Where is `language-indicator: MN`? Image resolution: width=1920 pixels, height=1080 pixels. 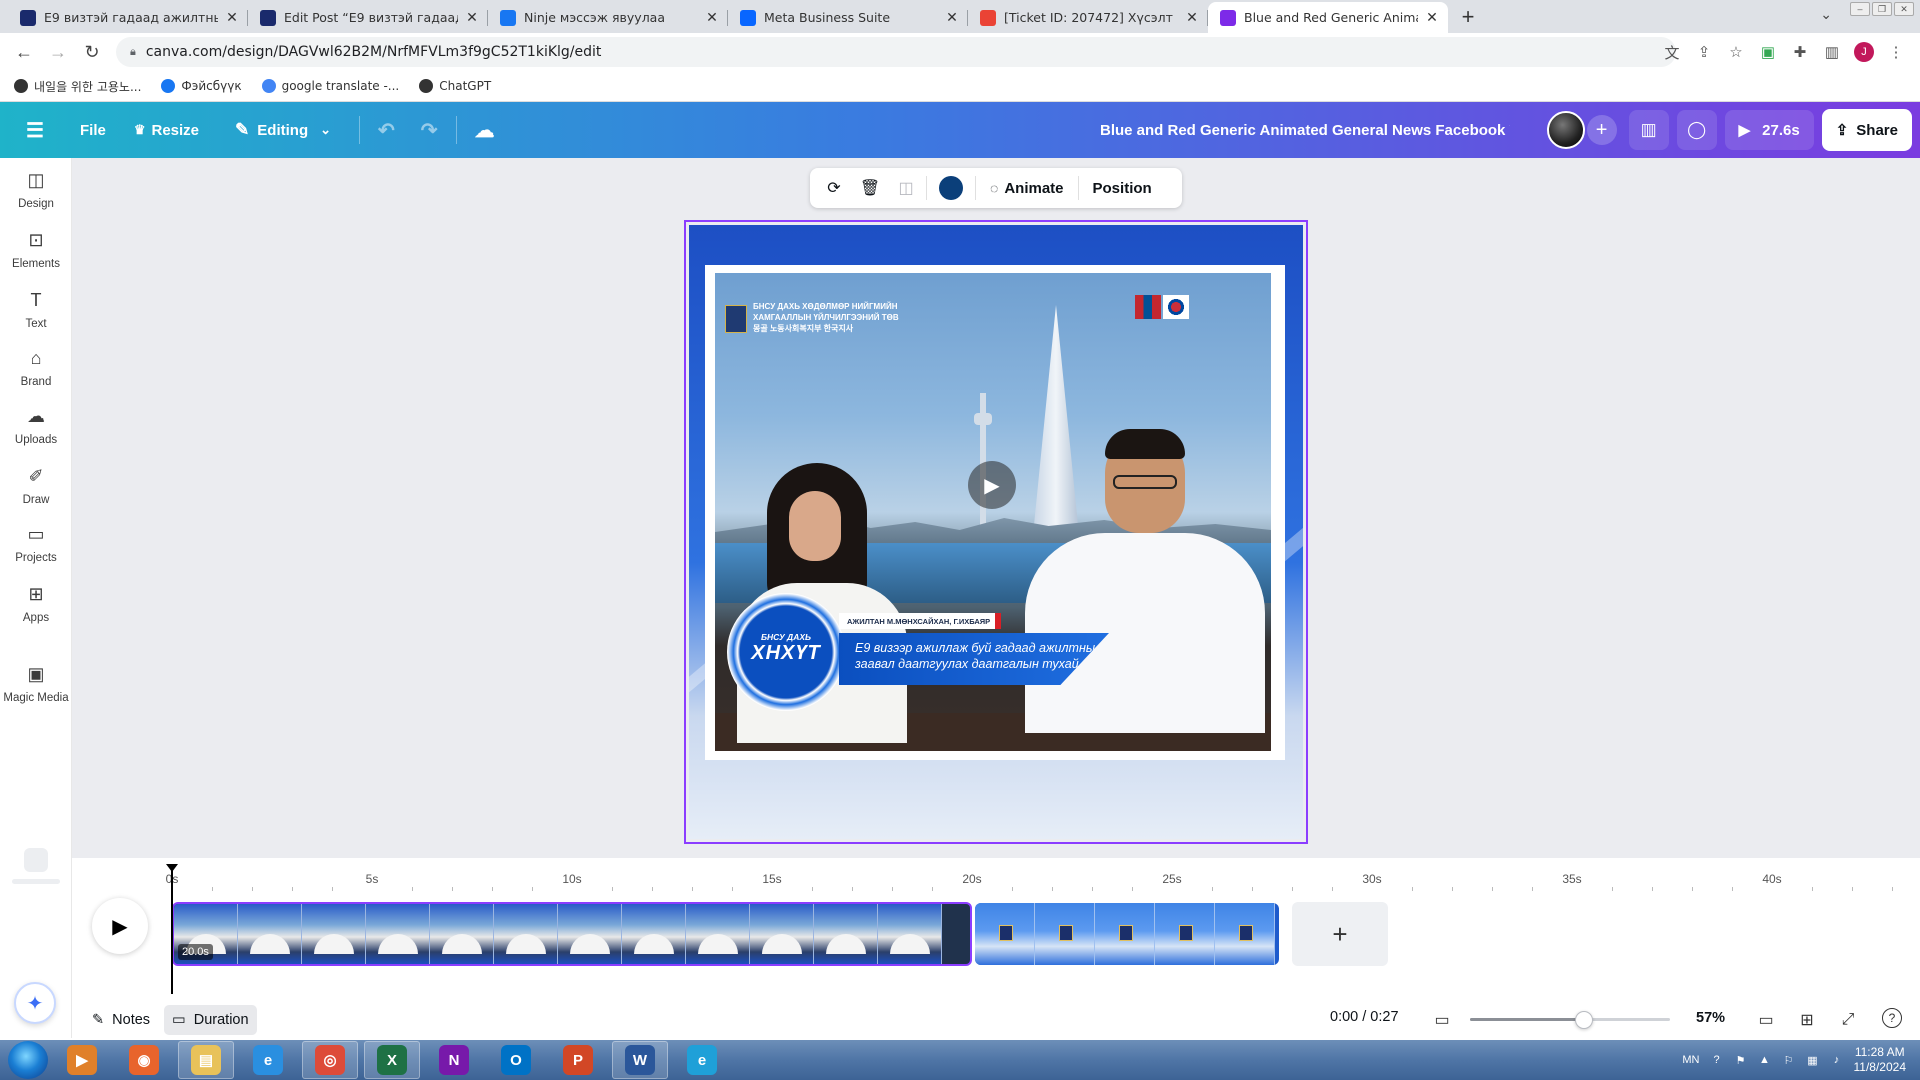 language-indicator: MN is located at coordinates (1690, 1060).